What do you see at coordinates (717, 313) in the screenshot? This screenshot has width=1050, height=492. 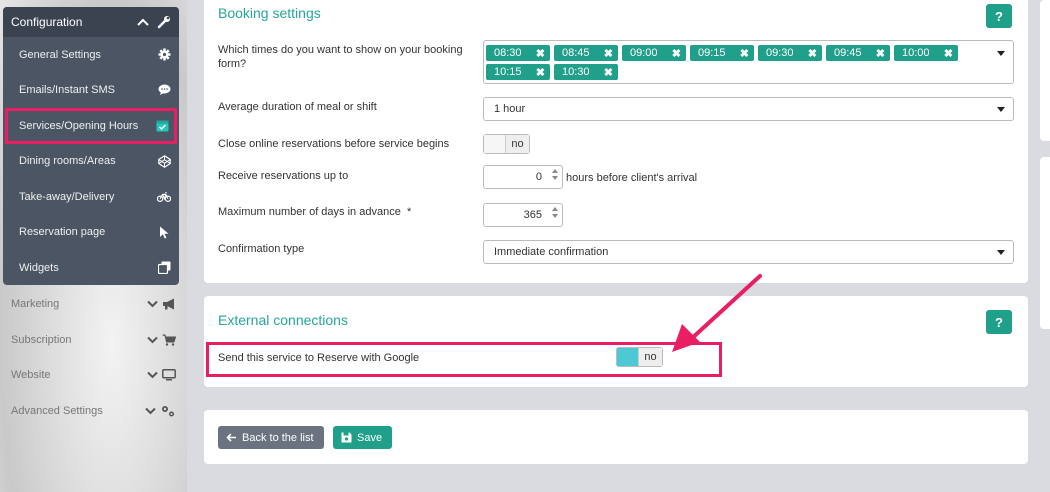 I see `annotation-arrow` at bounding box center [717, 313].